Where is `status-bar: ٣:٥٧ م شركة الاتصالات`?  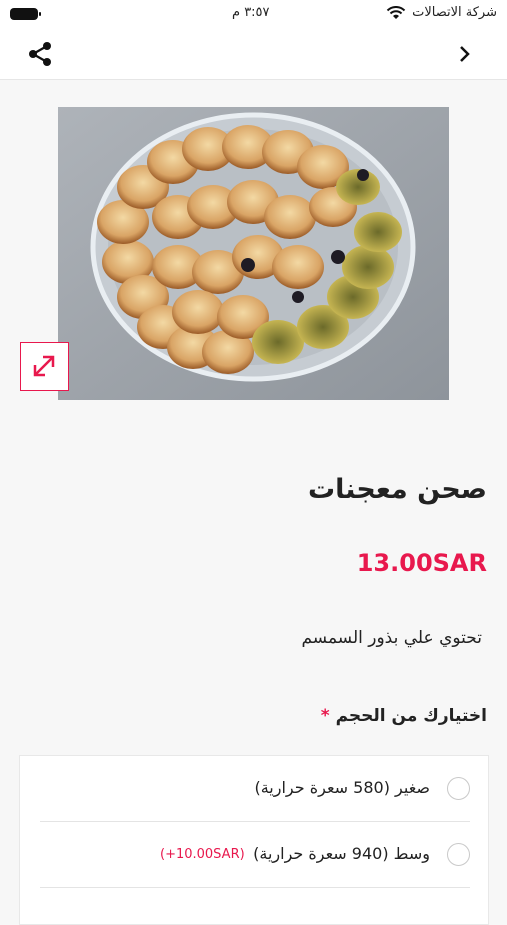
status-bar: ٣:٥٧ م شركة الاتصالات is located at coordinates (253, 15).